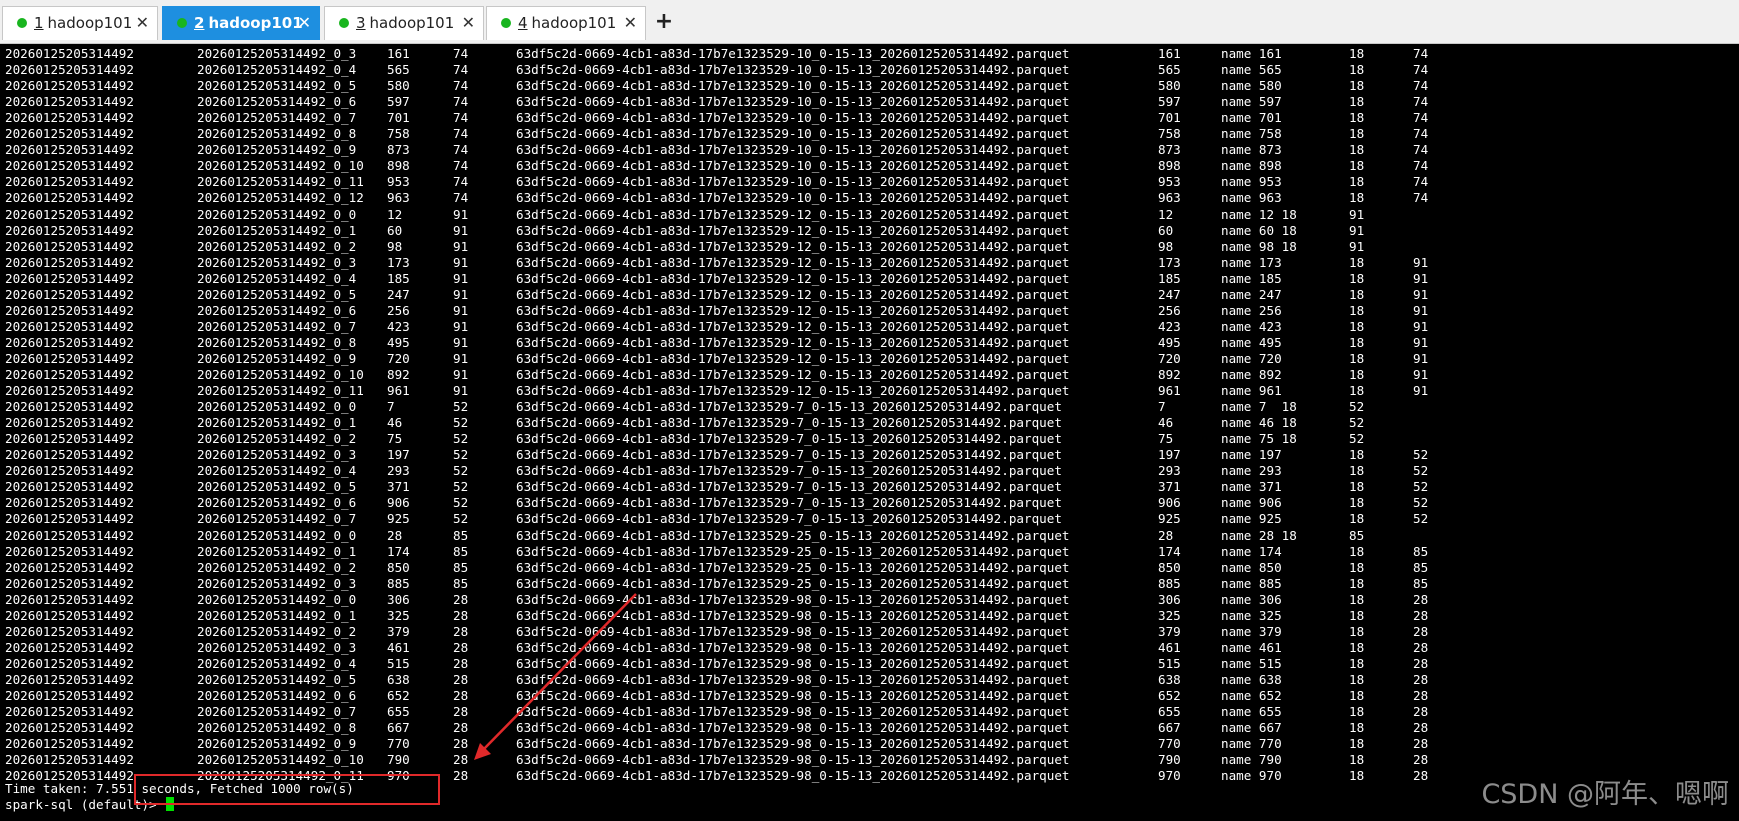 This screenshot has height=821, width=1739. What do you see at coordinates (398, 53) in the screenshot?
I see `cell-id: 161` at bounding box center [398, 53].